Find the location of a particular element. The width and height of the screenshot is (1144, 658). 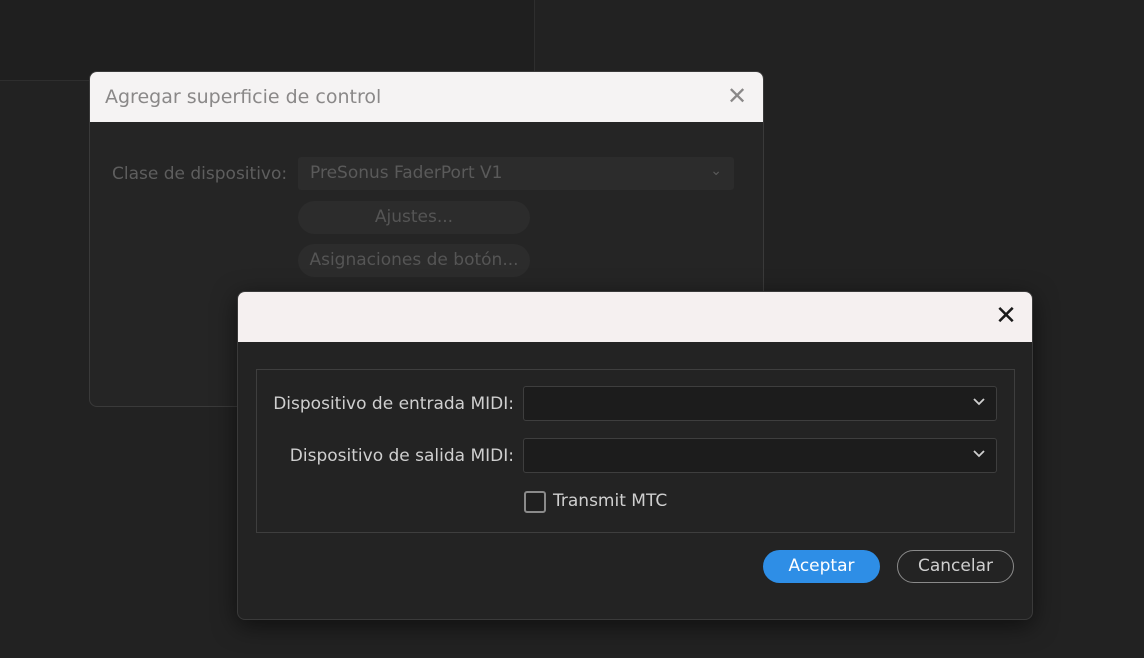

device-class-value: PreSonus FaderPort V1 is located at coordinates (406, 173).